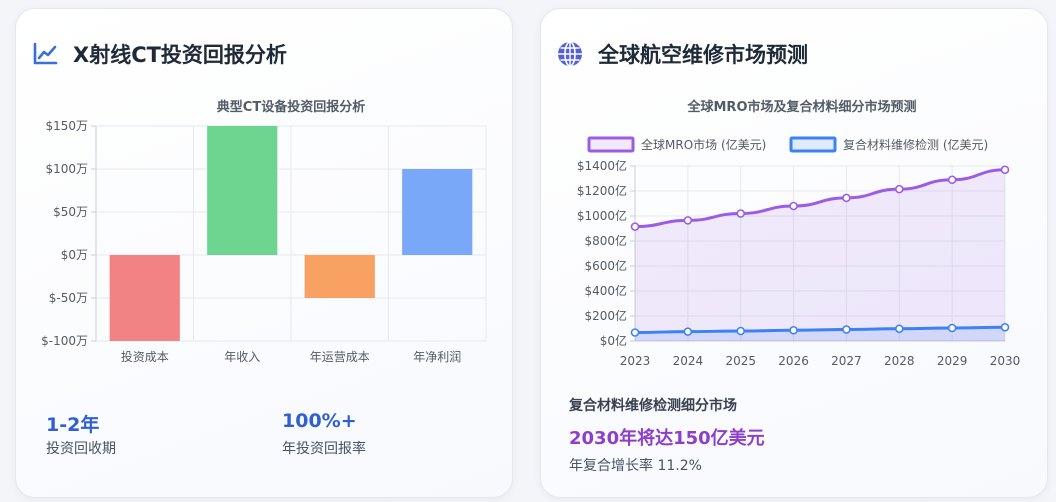 The image size is (1056, 502). What do you see at coordinates (340, 357) in the screenshot?
I see `x-tick-label: 年运营成本` at bounding box center [340, 357].